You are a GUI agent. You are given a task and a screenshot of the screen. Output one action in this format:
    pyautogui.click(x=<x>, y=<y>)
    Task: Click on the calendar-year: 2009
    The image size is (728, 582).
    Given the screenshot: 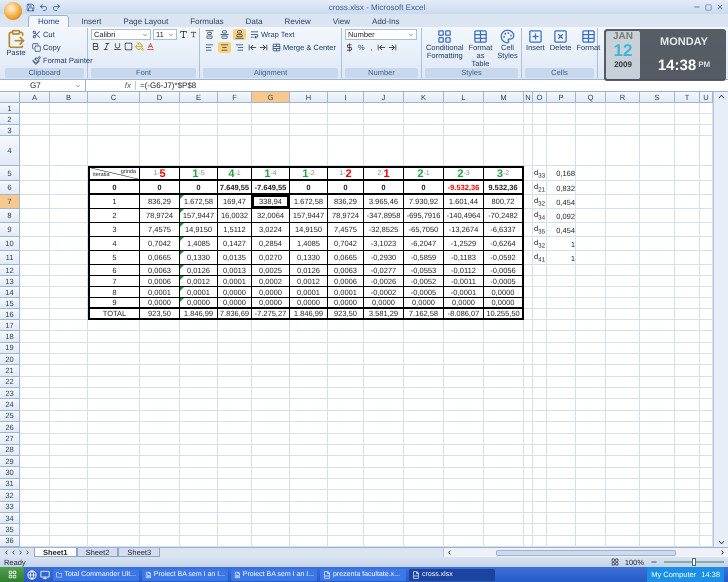 What is the action you would take?
    pyautogui.click(x=623, y=65)
    